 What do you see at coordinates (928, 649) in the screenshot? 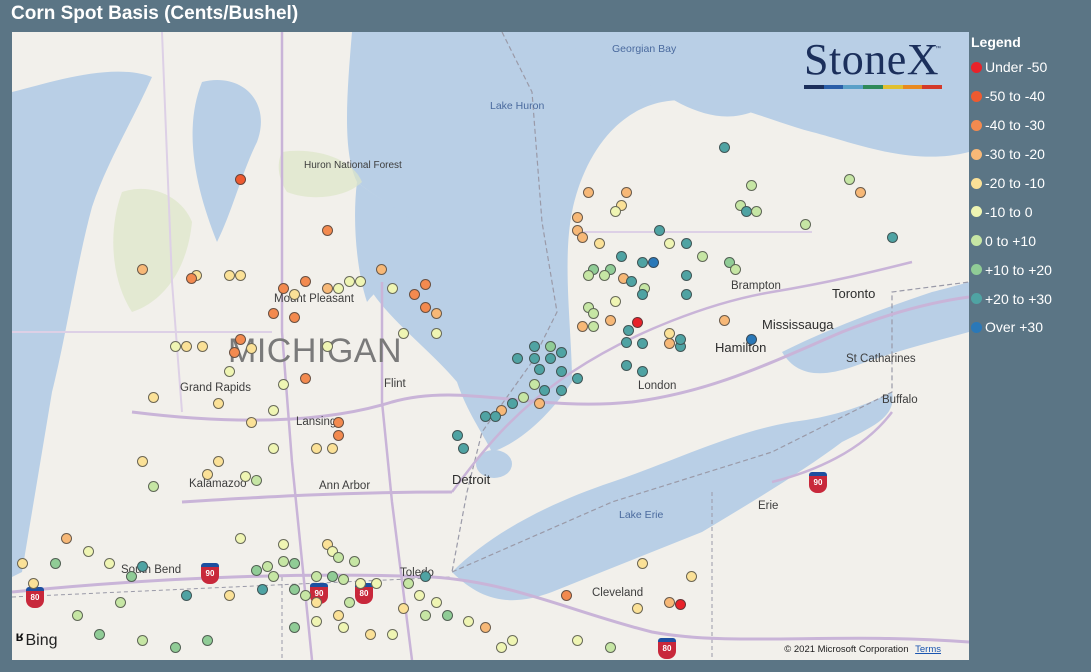
I see `terms-link: Terms` at bounding box center [928, 649].